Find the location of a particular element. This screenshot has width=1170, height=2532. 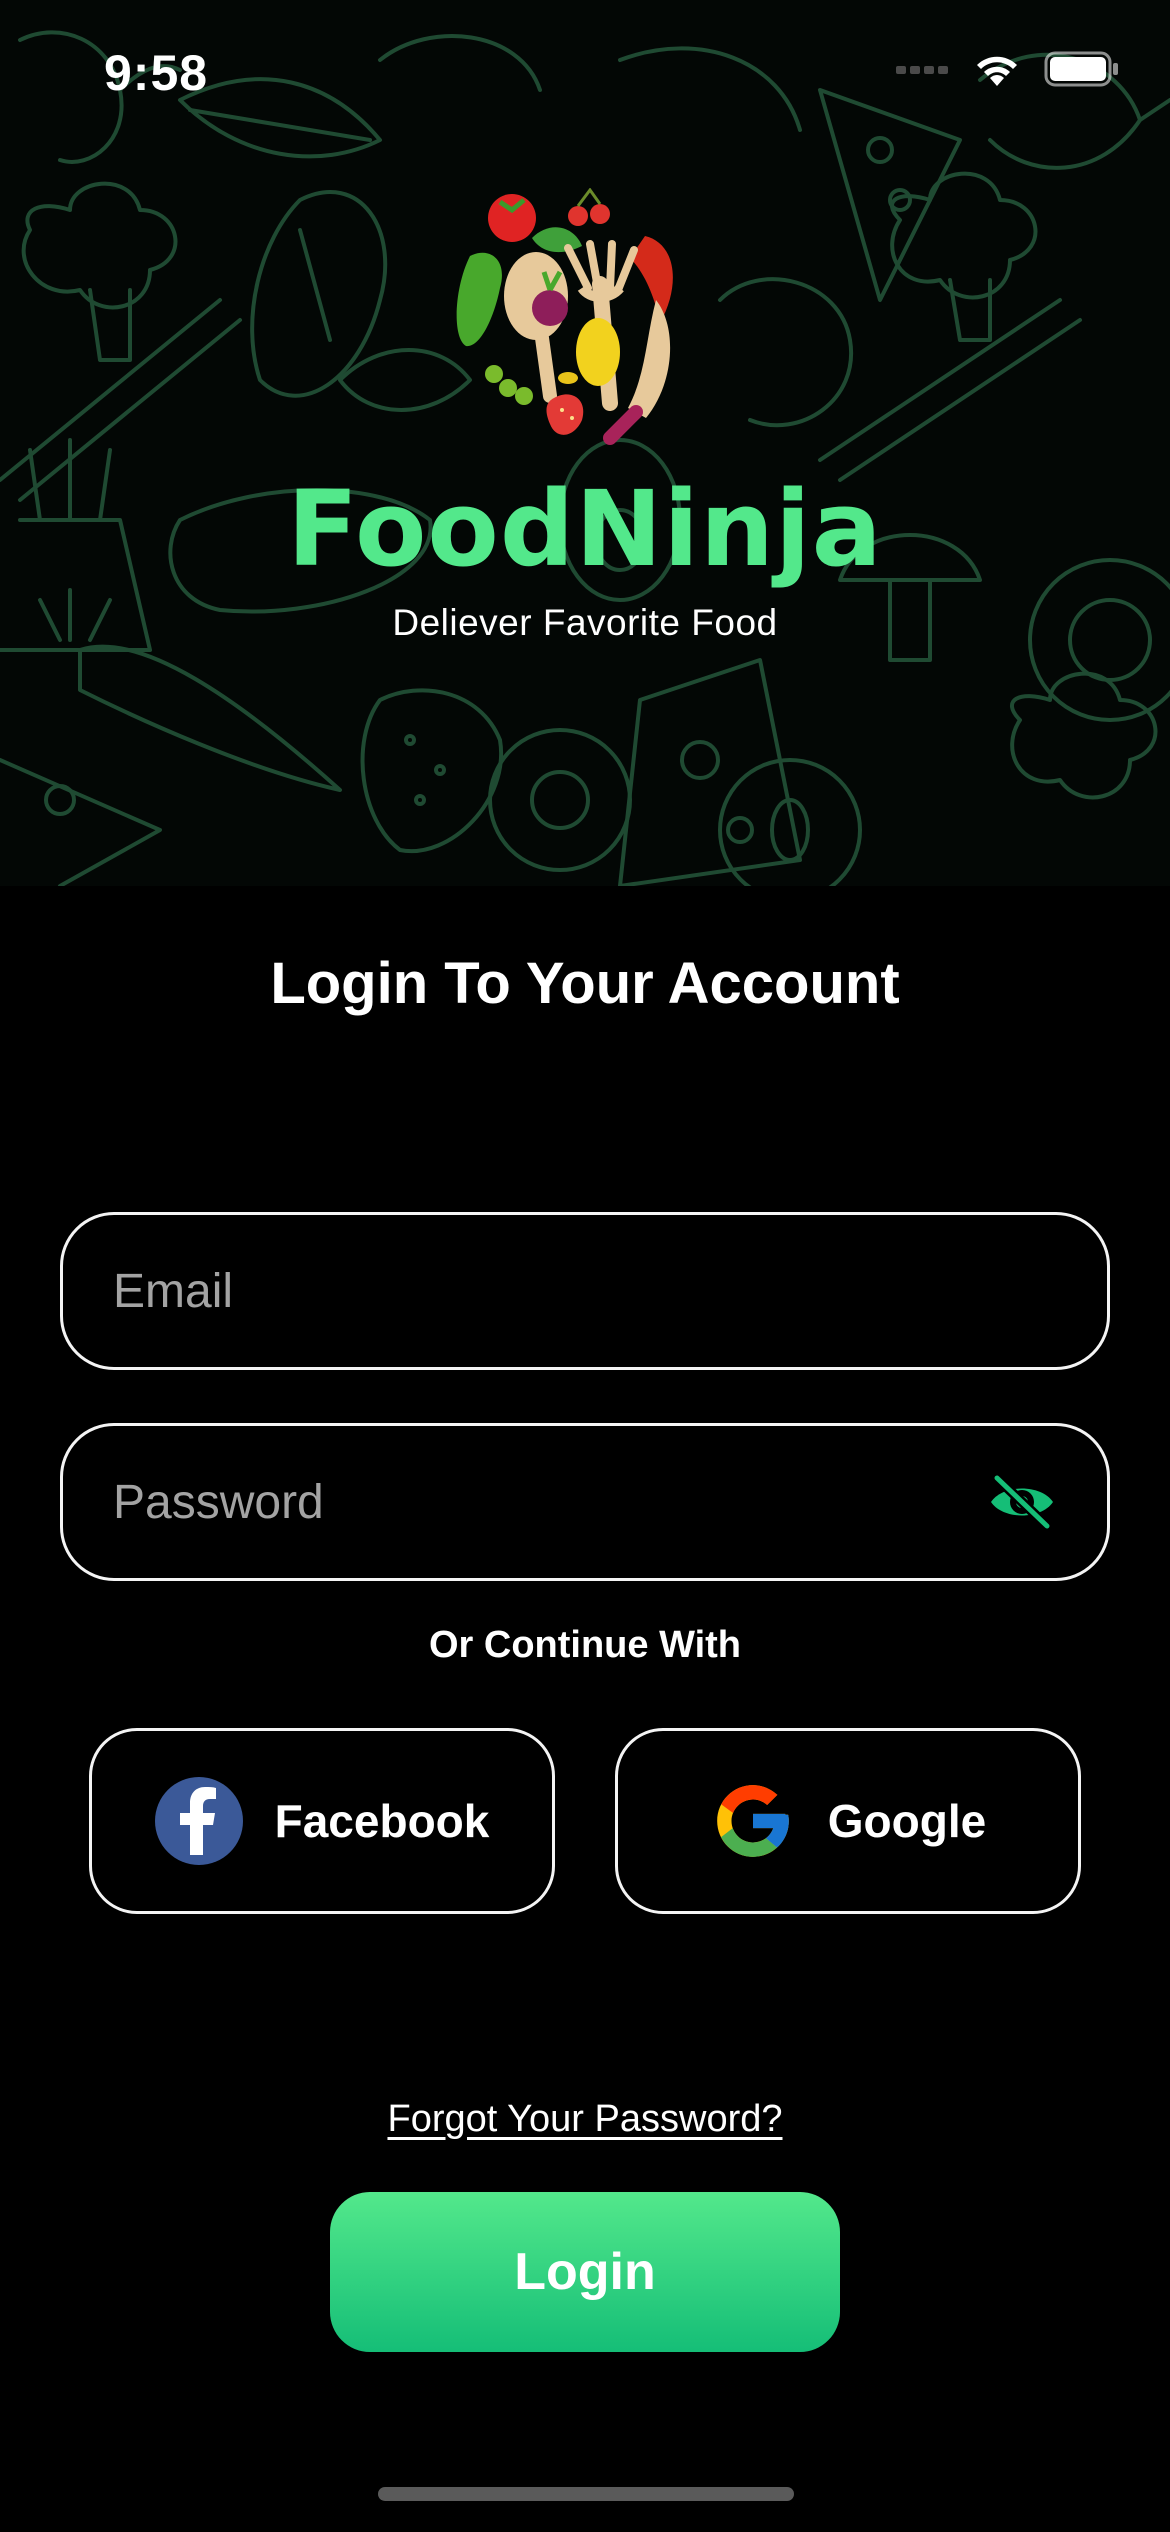

app-logo is located at coordinates (585, 317).